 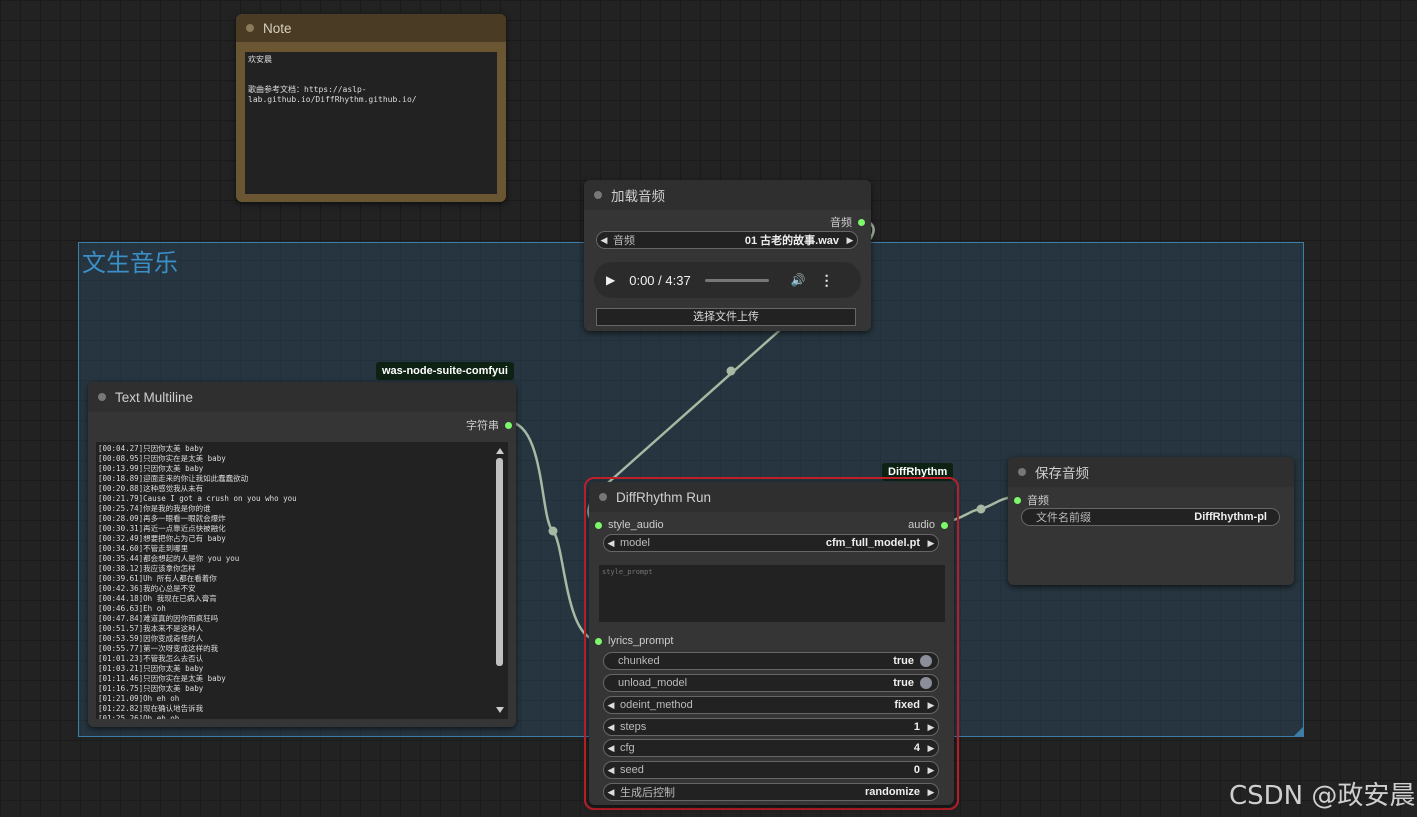 I want to click on lyrics-line: [00:04.27]只因你太美 baby, so click(x=151, y=448).